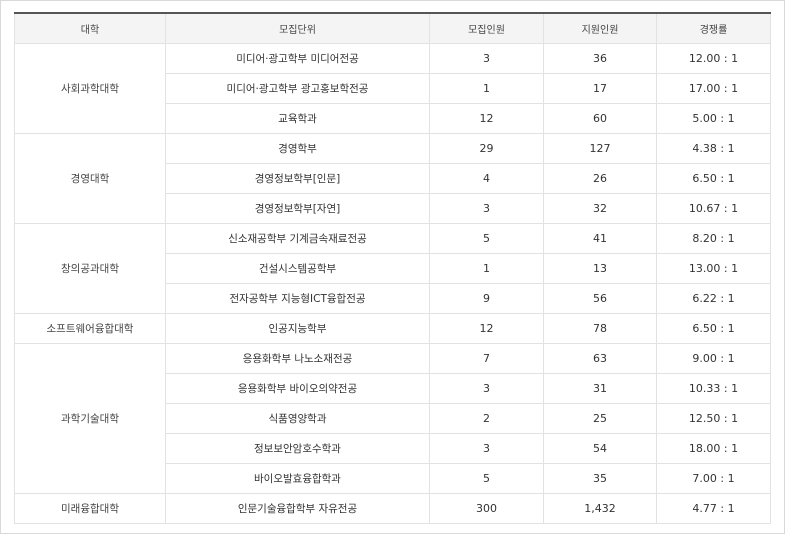  What do you see at coordinates (297, 358) in the screenshot?
I see `unit-cell: 응용화학부 나노소재전공` at bounding box center [297, 358].